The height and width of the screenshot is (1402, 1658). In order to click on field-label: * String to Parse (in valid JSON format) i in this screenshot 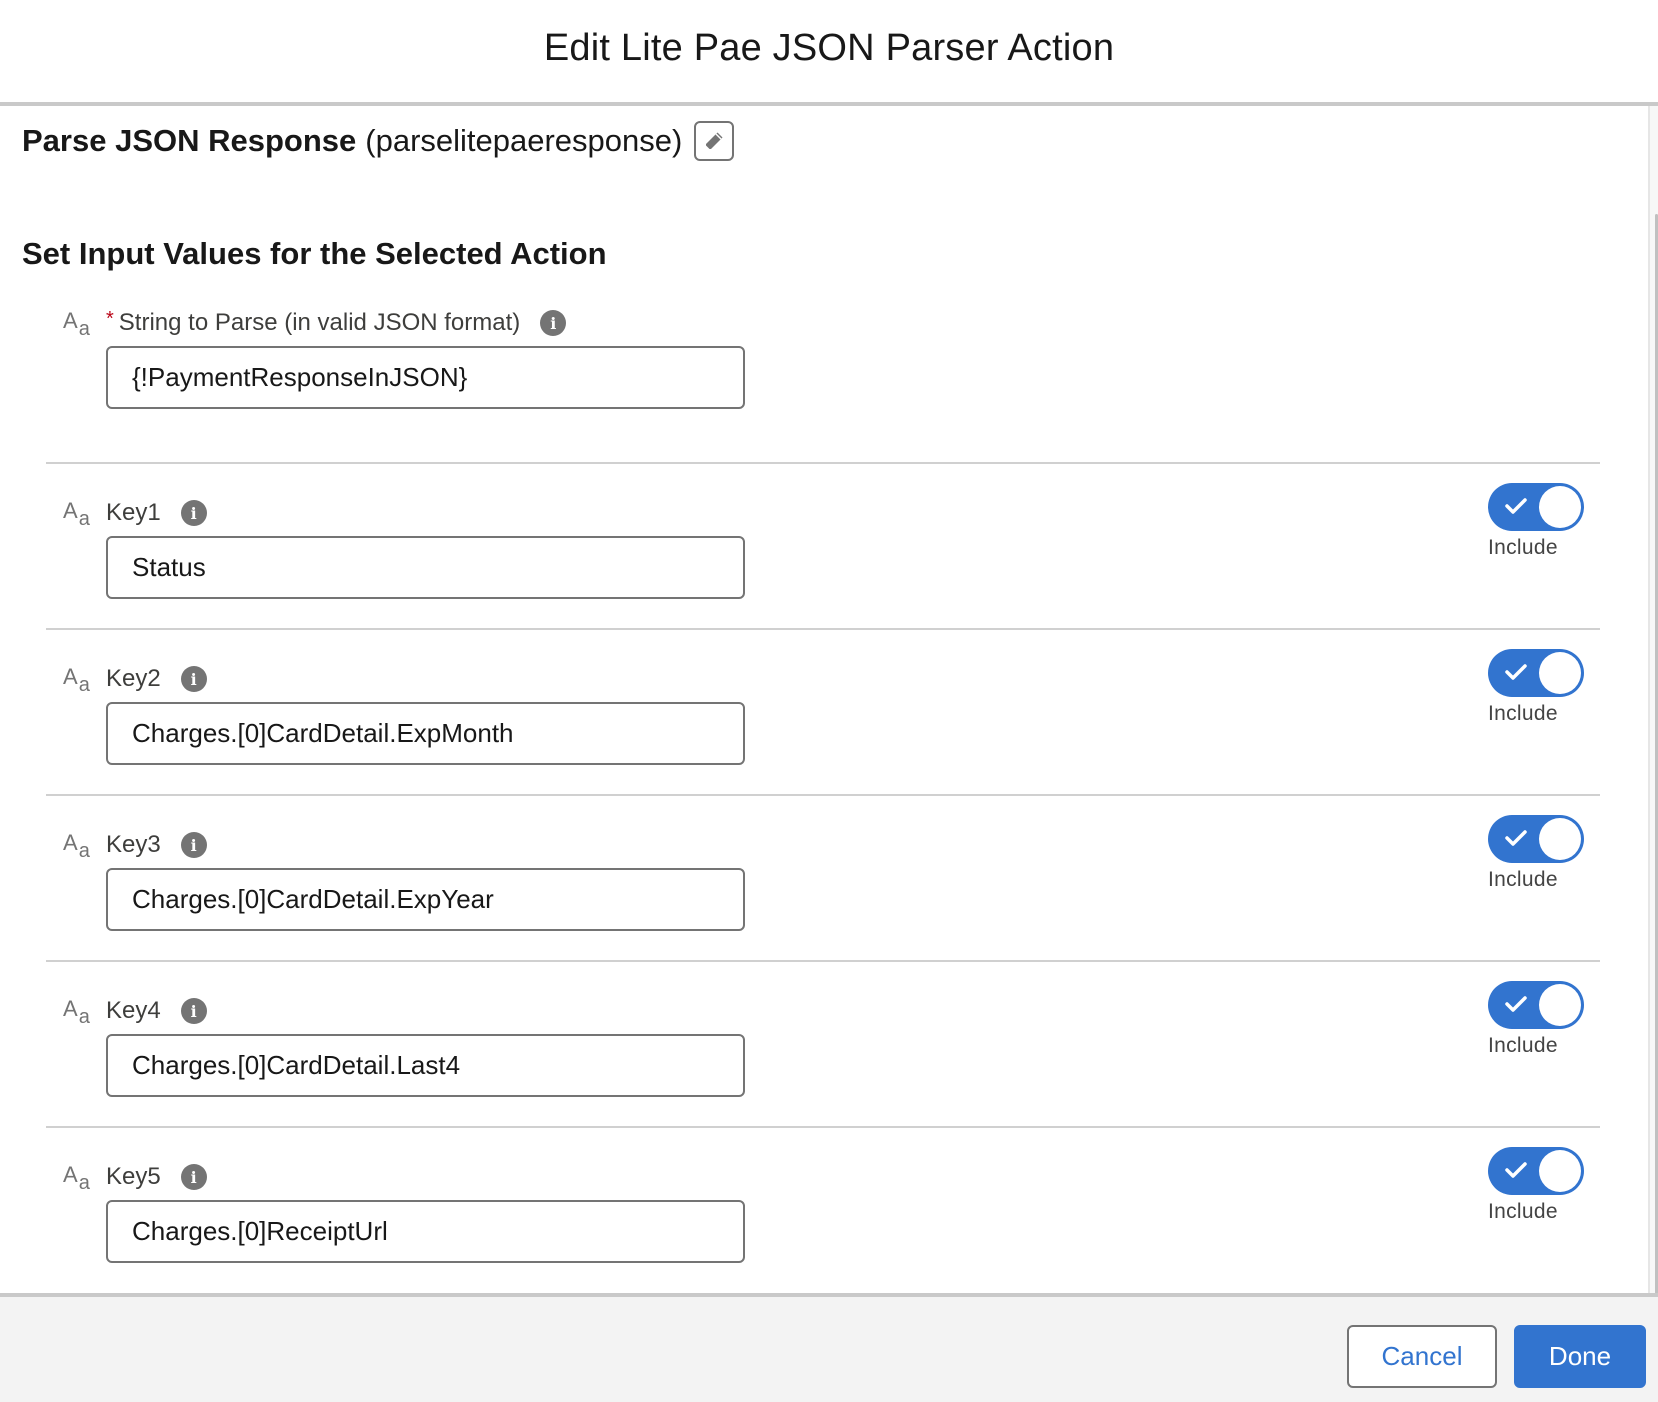, I will do `click(336, 322)`.